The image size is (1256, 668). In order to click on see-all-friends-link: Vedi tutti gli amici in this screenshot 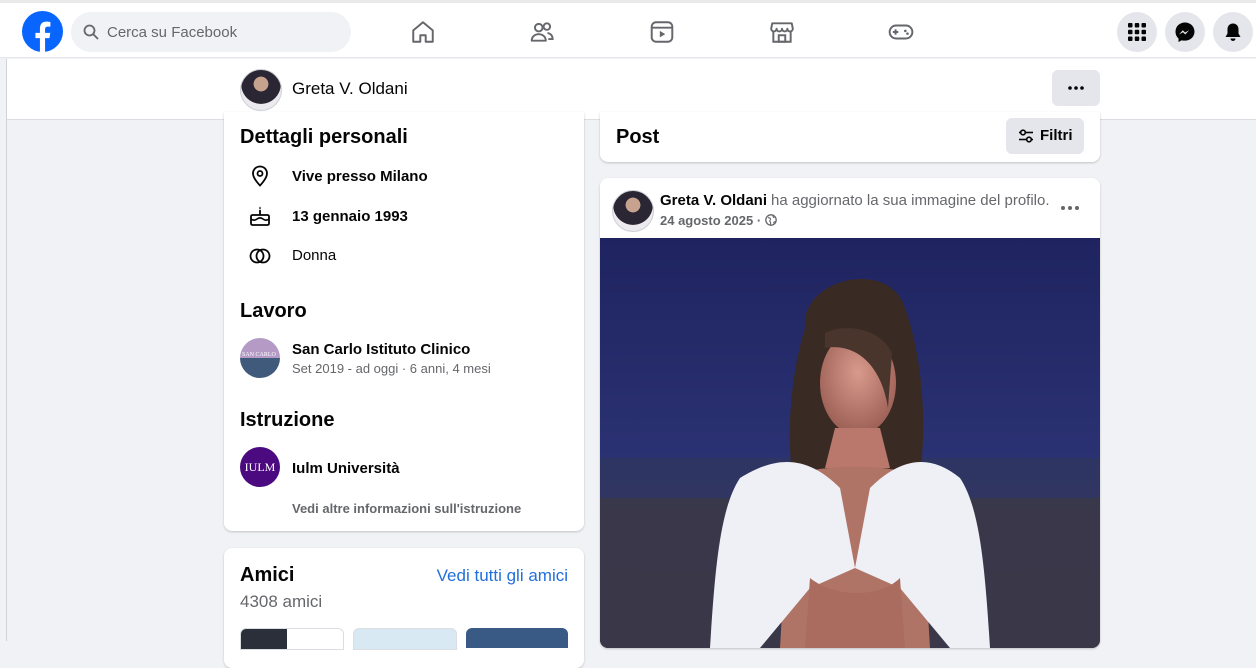, I will do `click(502, 576)`.